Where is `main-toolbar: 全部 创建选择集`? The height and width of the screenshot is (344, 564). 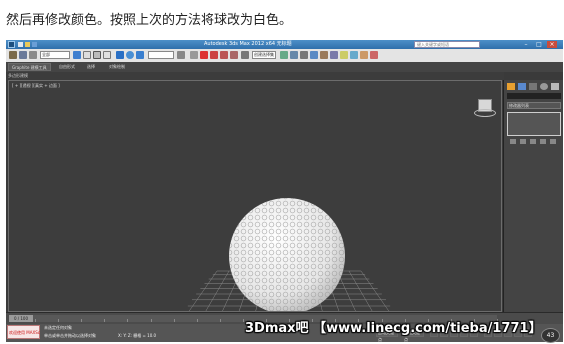 main-toolbar: 全部 创建选择集 is located at coordinates (284, 56).